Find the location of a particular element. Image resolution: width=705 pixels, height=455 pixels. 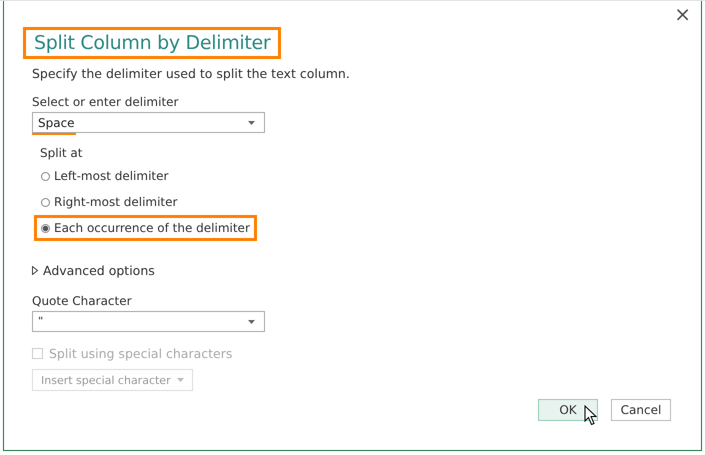

radio-option: Each occurrence of the delimiter is located at coordinates (145, 228).